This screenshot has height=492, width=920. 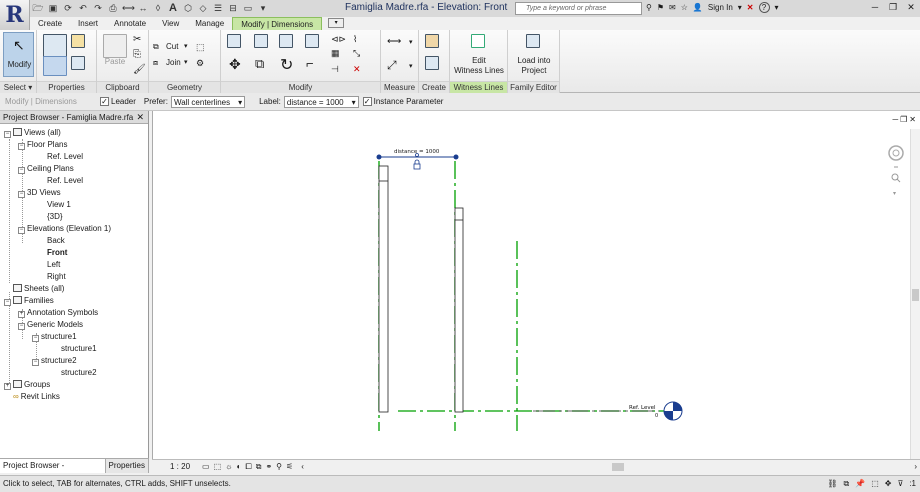 I want to click on maximize-icon: ❐, so click(x=893, y=7).